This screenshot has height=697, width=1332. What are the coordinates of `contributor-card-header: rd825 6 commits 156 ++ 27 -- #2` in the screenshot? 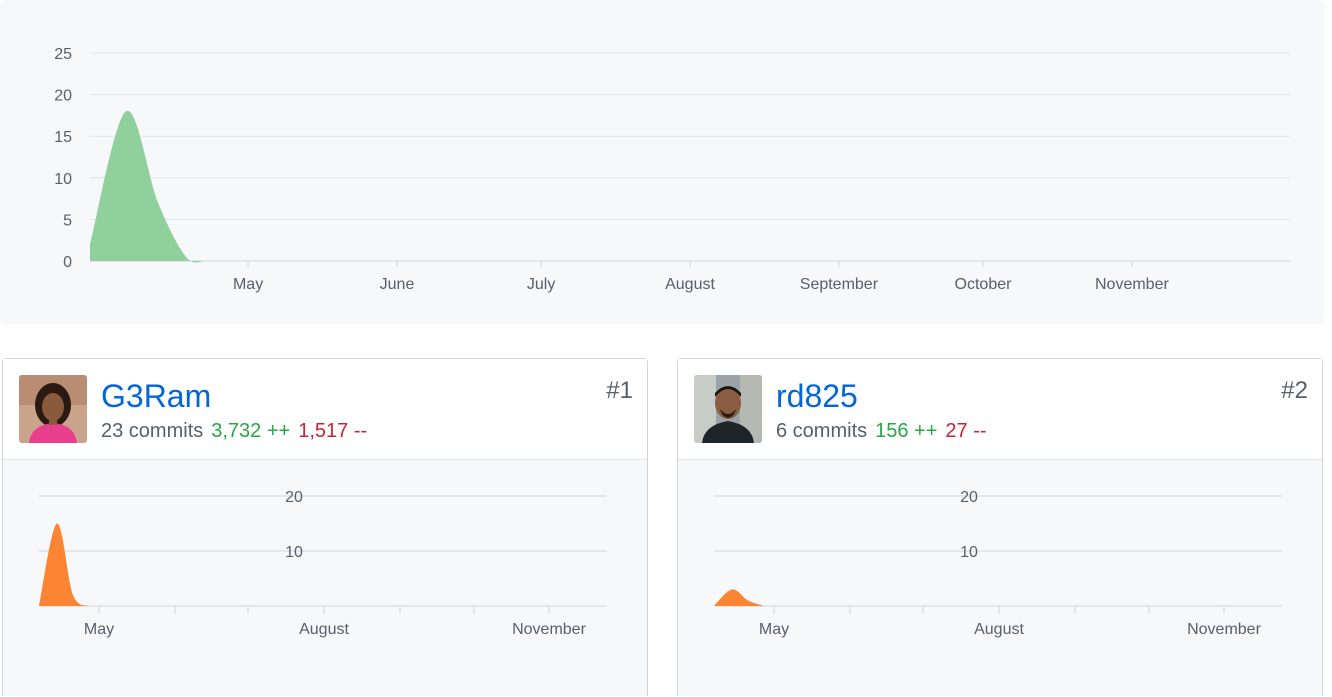 It's located at (1000, 409).